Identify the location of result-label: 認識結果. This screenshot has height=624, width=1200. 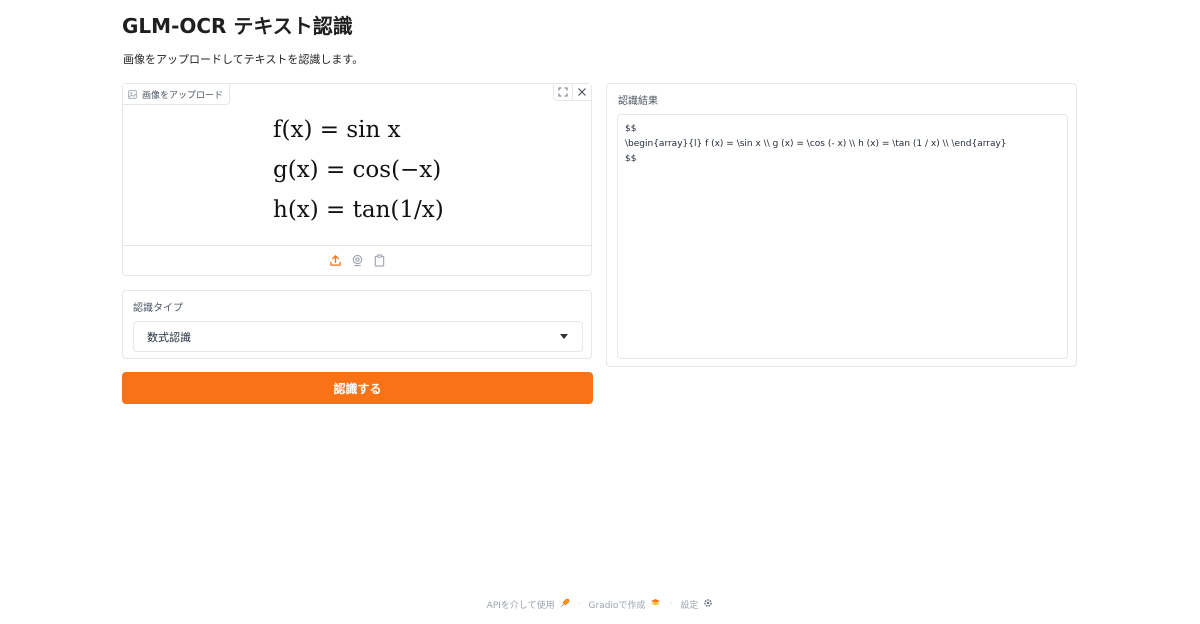
(638, 101).